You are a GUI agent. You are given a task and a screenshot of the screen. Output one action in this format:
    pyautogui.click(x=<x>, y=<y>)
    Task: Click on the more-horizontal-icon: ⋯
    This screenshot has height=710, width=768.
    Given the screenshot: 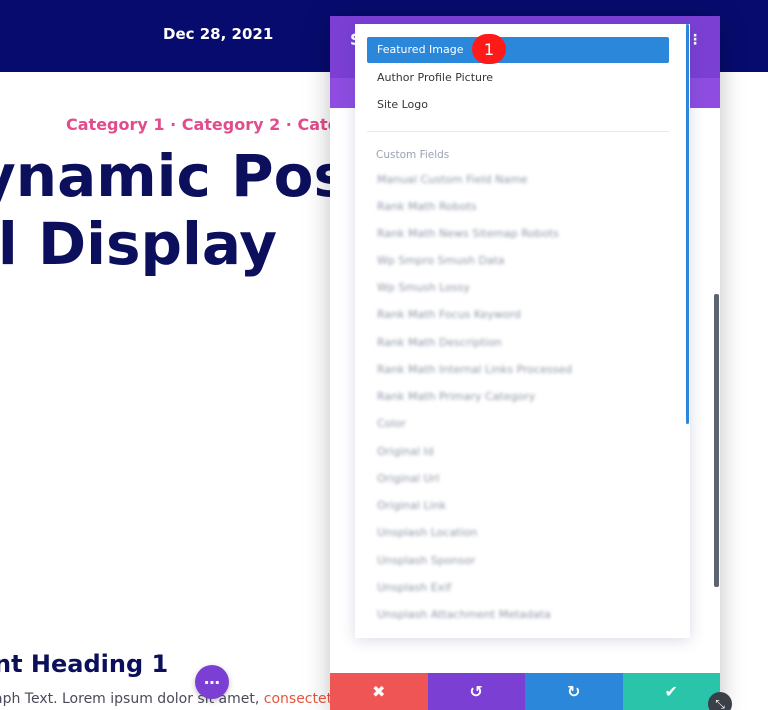 What is the action you would take?
    pyautogui.click(x=212, y=682)
    